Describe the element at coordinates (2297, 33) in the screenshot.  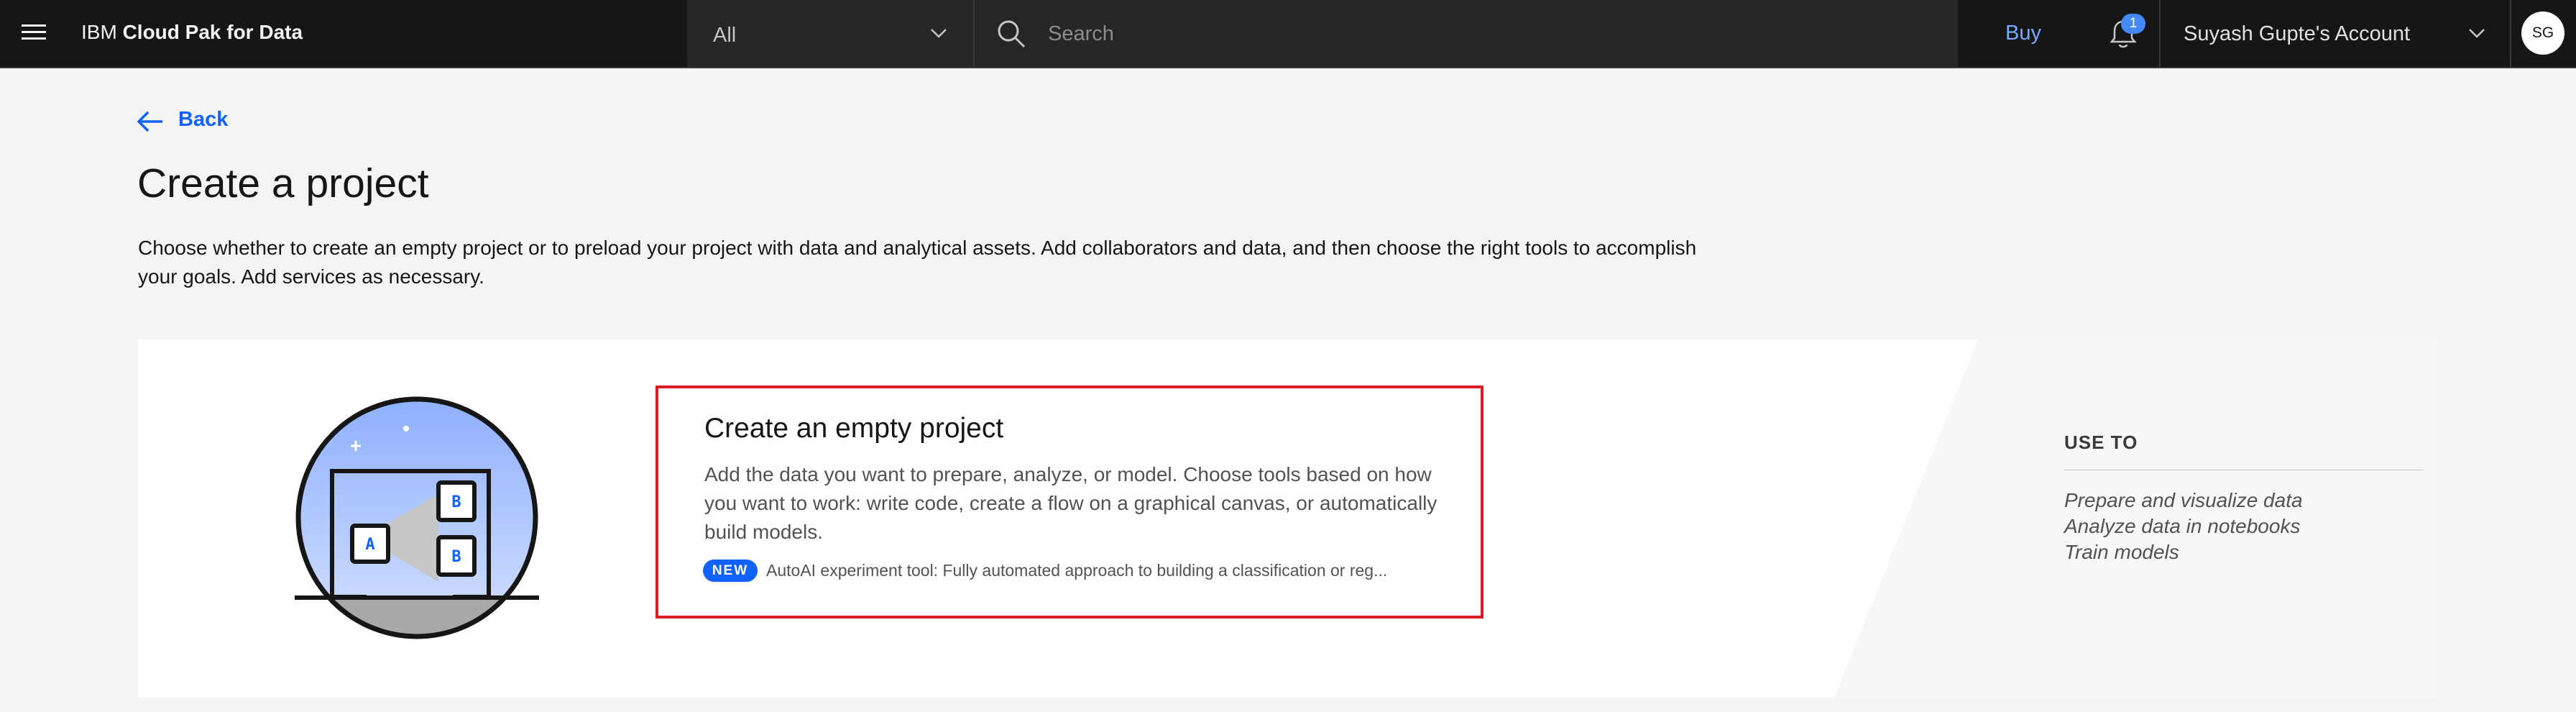
I see `account-name: Suyash Gupte's Account` at that location.